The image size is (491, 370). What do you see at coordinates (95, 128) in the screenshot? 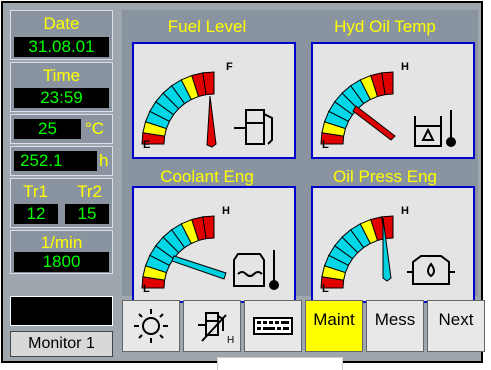
I see `temp-unit: °C` at bounding box center [95, 128].